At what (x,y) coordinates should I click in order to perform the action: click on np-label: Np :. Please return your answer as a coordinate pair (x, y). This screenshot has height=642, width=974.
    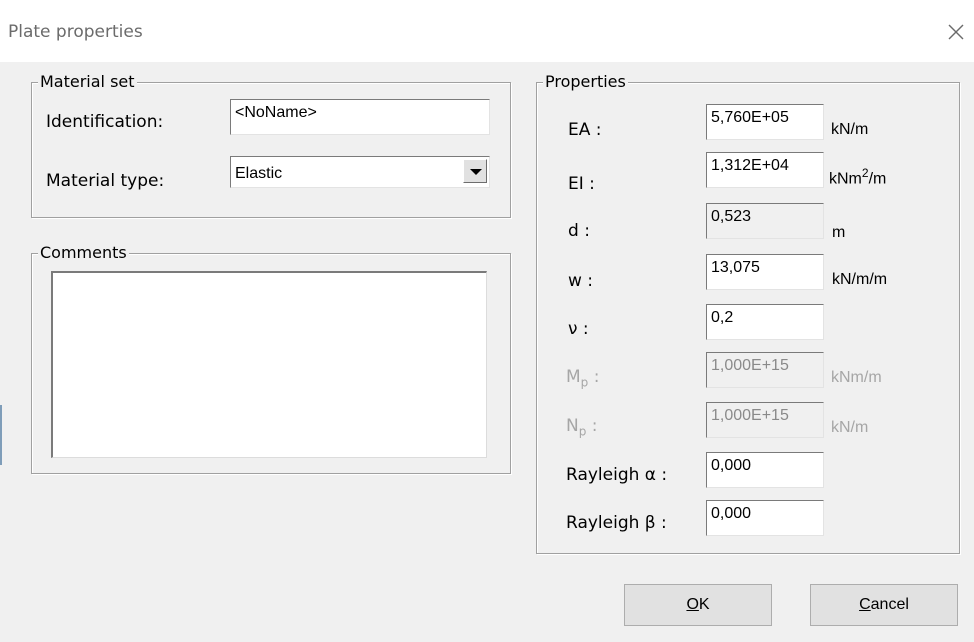
    Looking at the image, I should click on (581, 428).